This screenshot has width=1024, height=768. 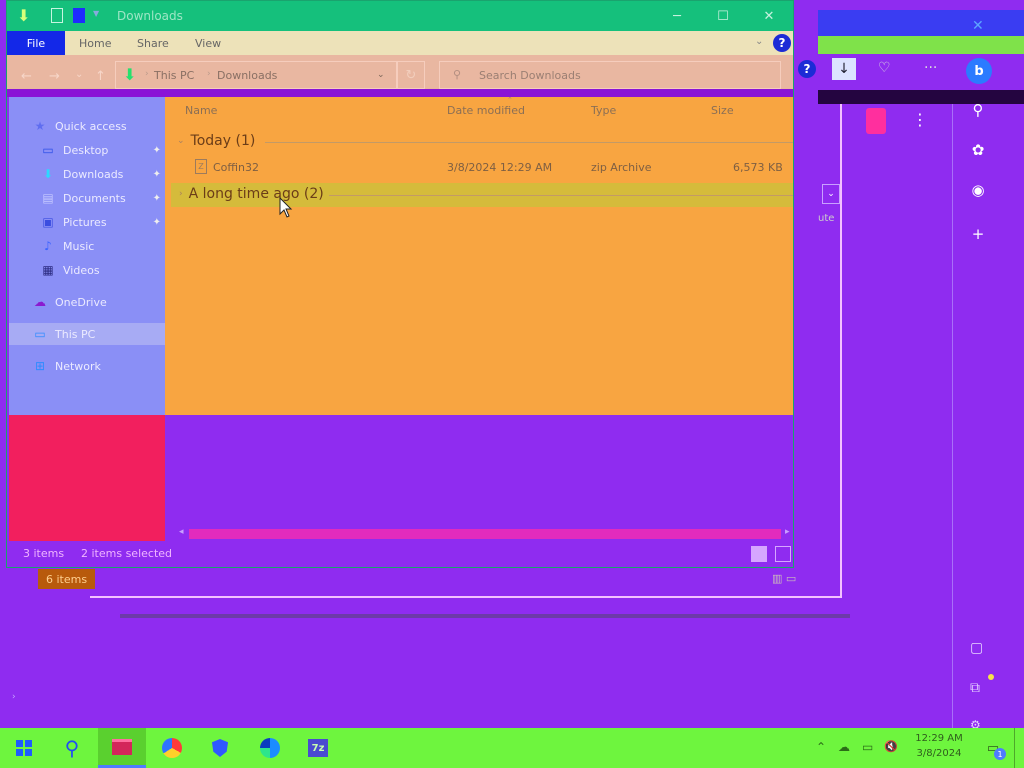 I want to click on taskbar-edge, so click(x=270, y=748).